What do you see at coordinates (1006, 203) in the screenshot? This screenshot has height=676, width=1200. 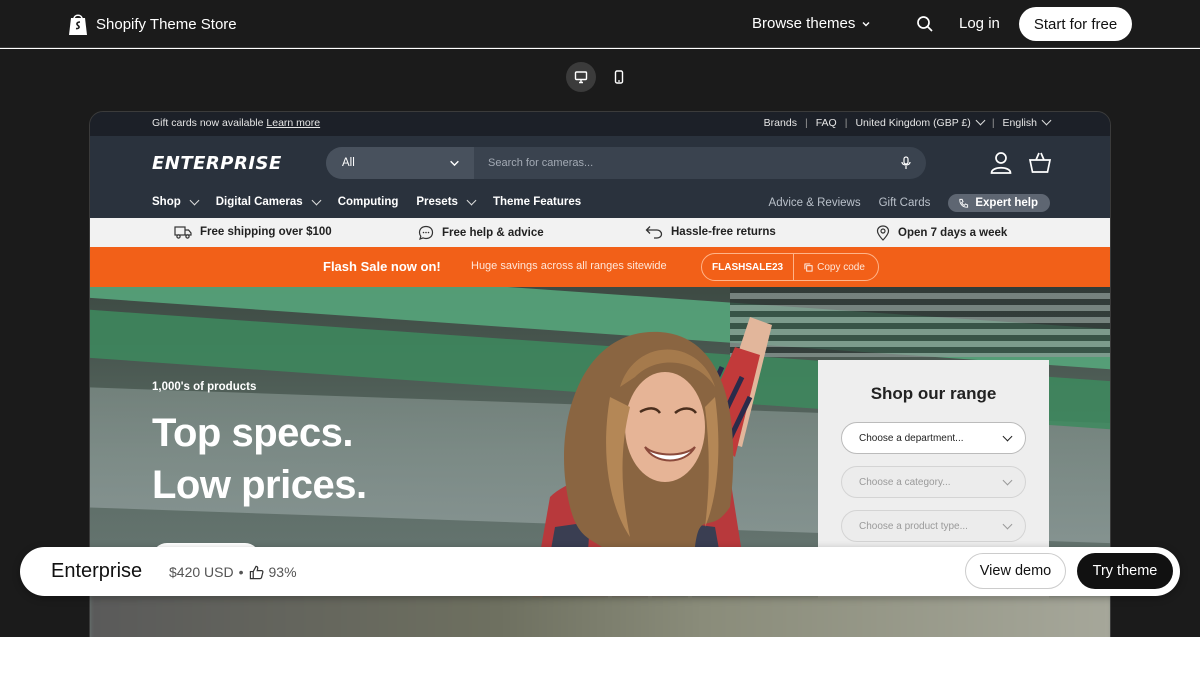 I see `expert-help-label: Expert help` at bounding box center [1006, 203].